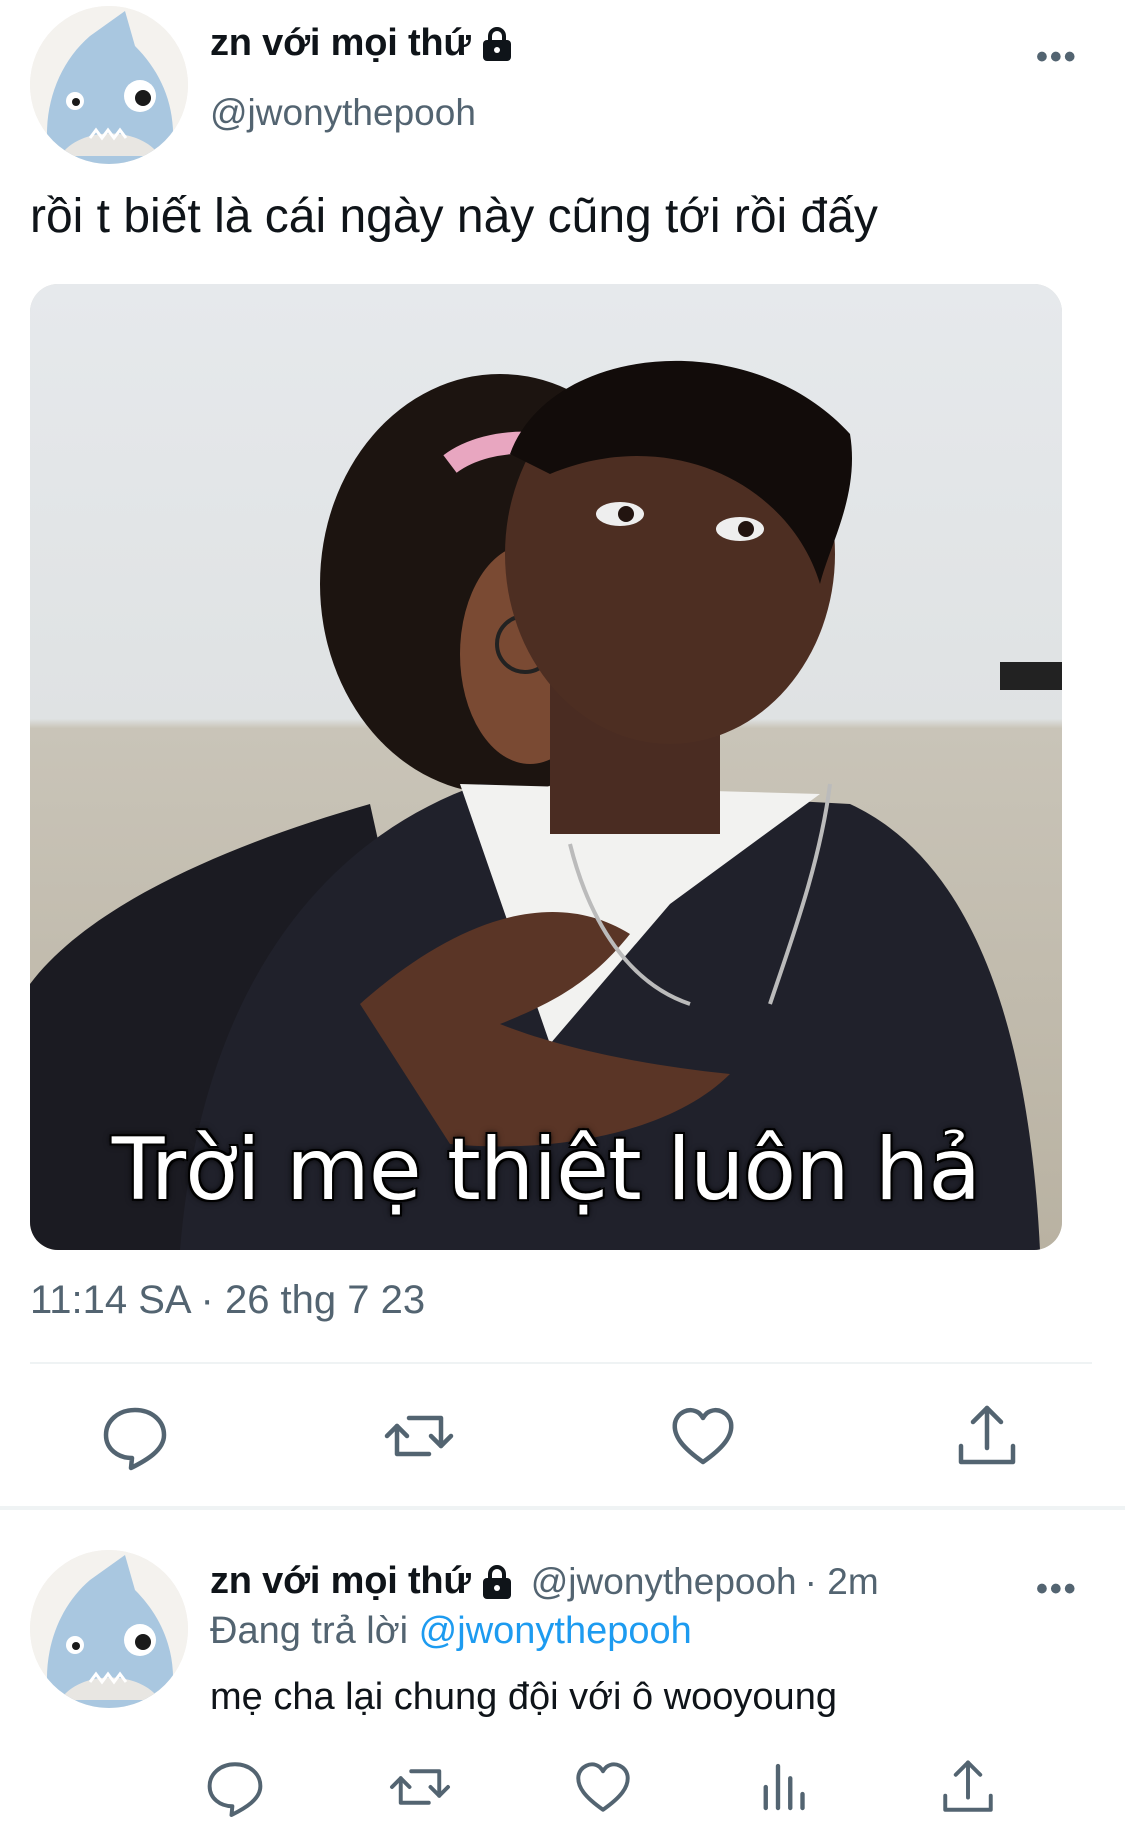 Image resolution: width=1125 pixels, height=1834 pixels. What do you see at coordinates (562, 1508) in the screenshot?
I see `section-divider` at bounding box center [562, 1508].